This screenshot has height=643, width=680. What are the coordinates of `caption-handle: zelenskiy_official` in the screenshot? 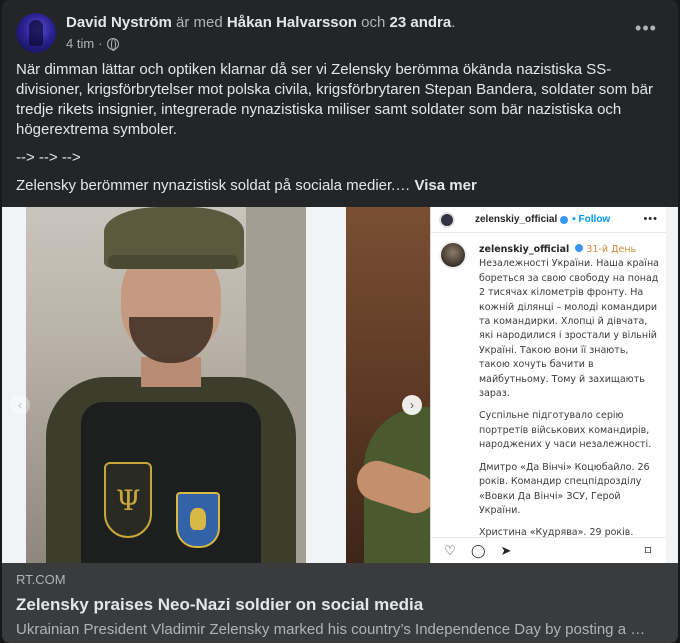 It's located at (524, 249).